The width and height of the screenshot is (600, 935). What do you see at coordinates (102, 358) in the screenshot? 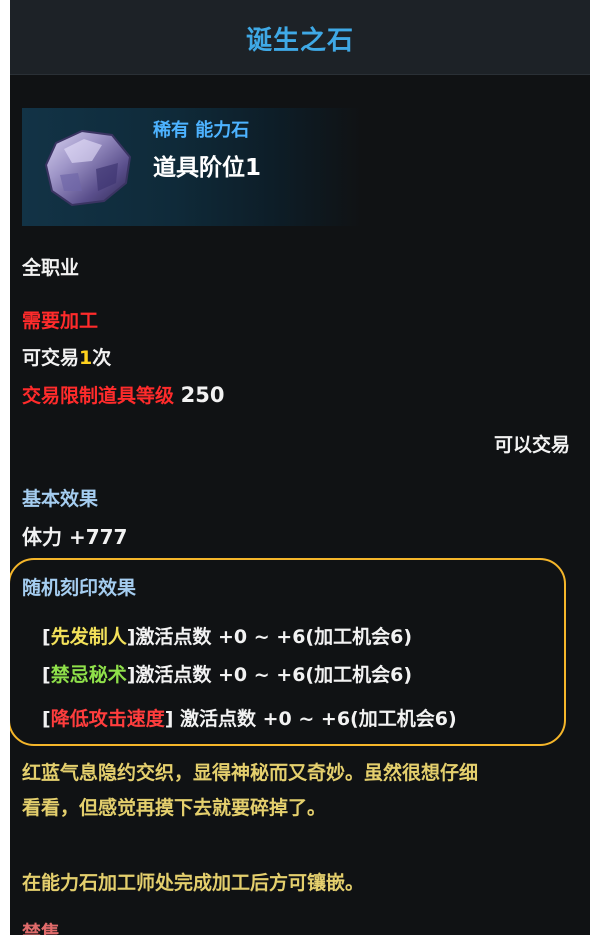
I see `trade-count-suffix: 次` at bounding box center [102, 358].